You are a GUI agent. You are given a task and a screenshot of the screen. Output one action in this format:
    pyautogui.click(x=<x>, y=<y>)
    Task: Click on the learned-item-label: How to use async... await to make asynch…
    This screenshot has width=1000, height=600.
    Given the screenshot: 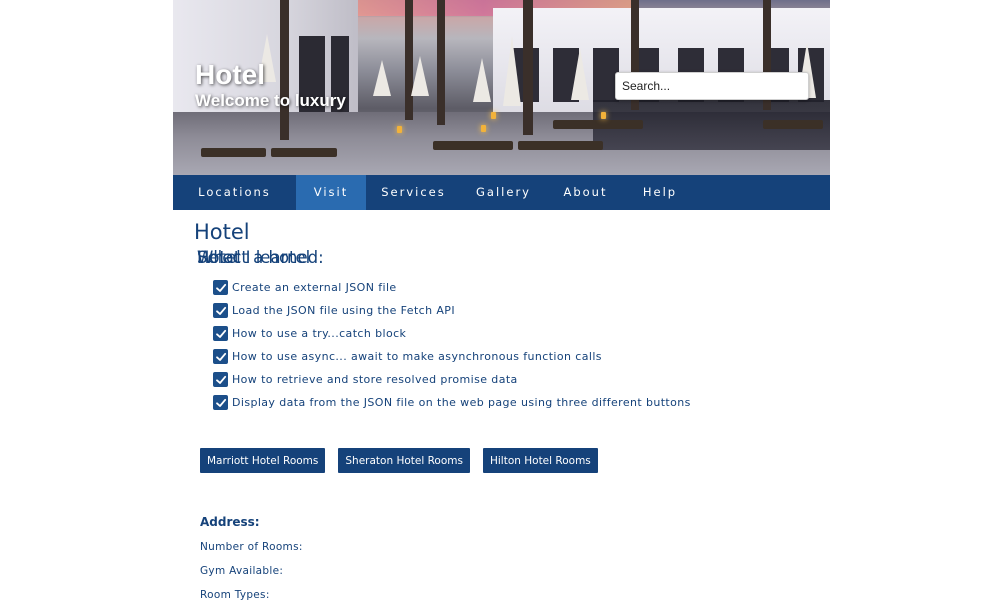 What is the action you would take?
    pyautogui.click(x=417, y=356)
    